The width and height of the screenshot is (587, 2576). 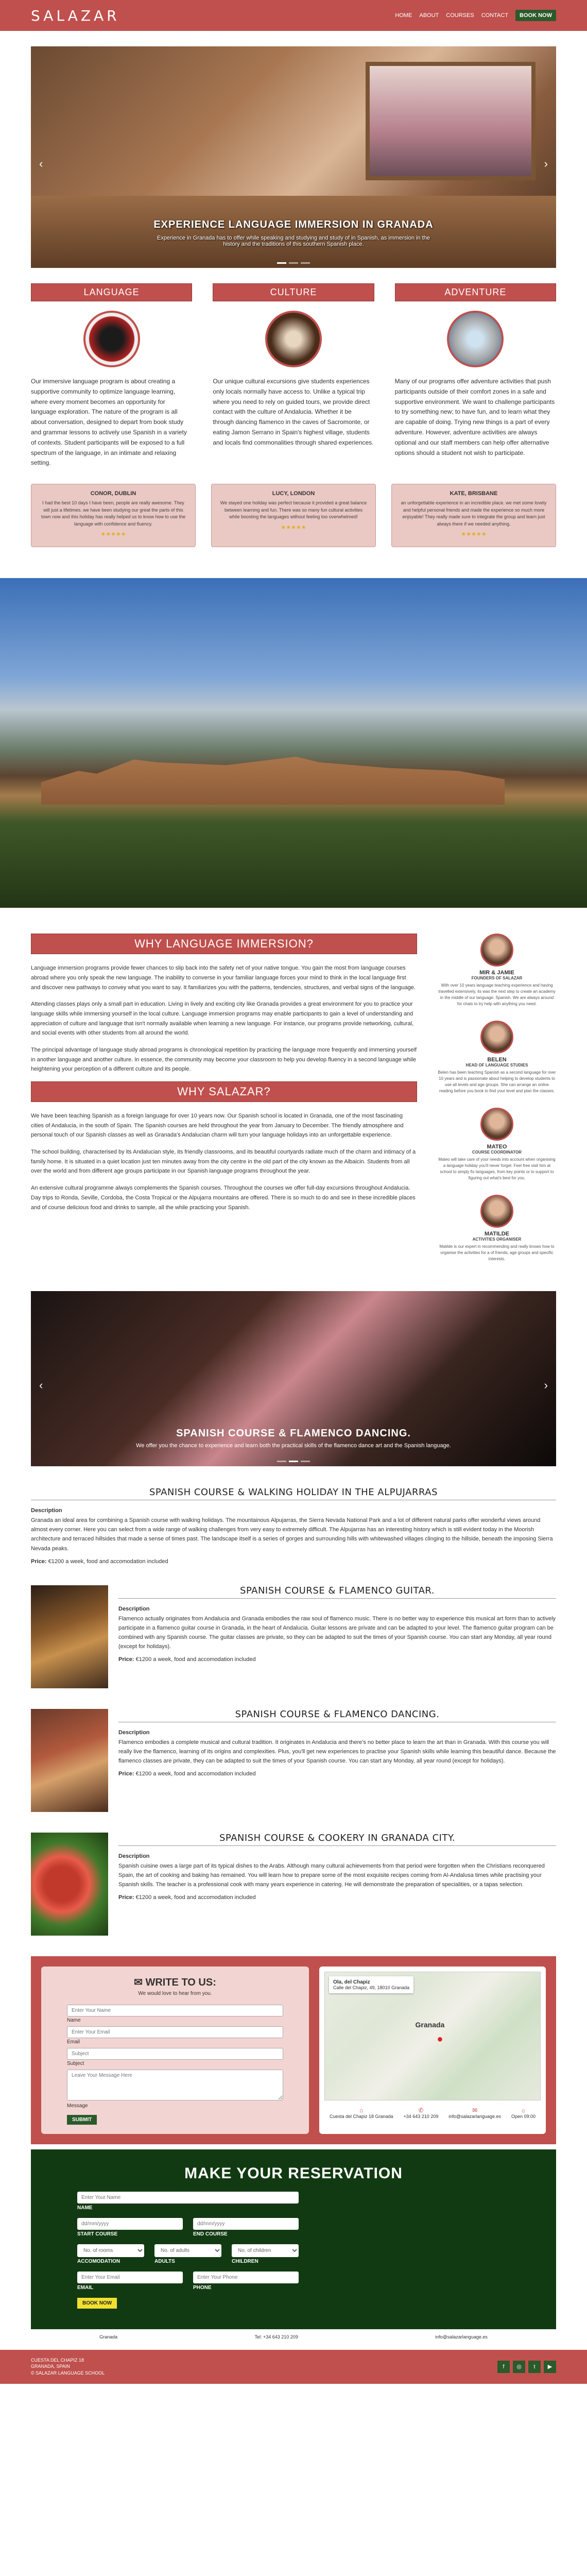 I want to click on reserve-phone-label: PHONE, so click(x=203, y=2287).